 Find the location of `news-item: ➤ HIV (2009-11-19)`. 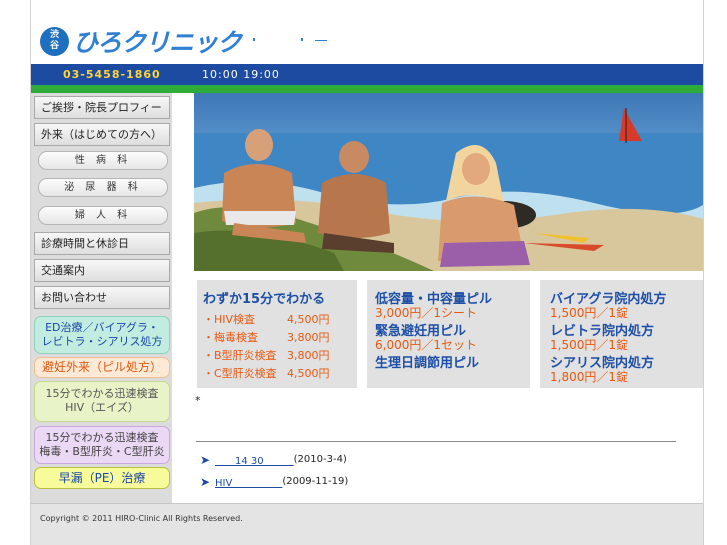

news-item: ➤ HIV (2009-11-19) is located at coordinates (274, 482).